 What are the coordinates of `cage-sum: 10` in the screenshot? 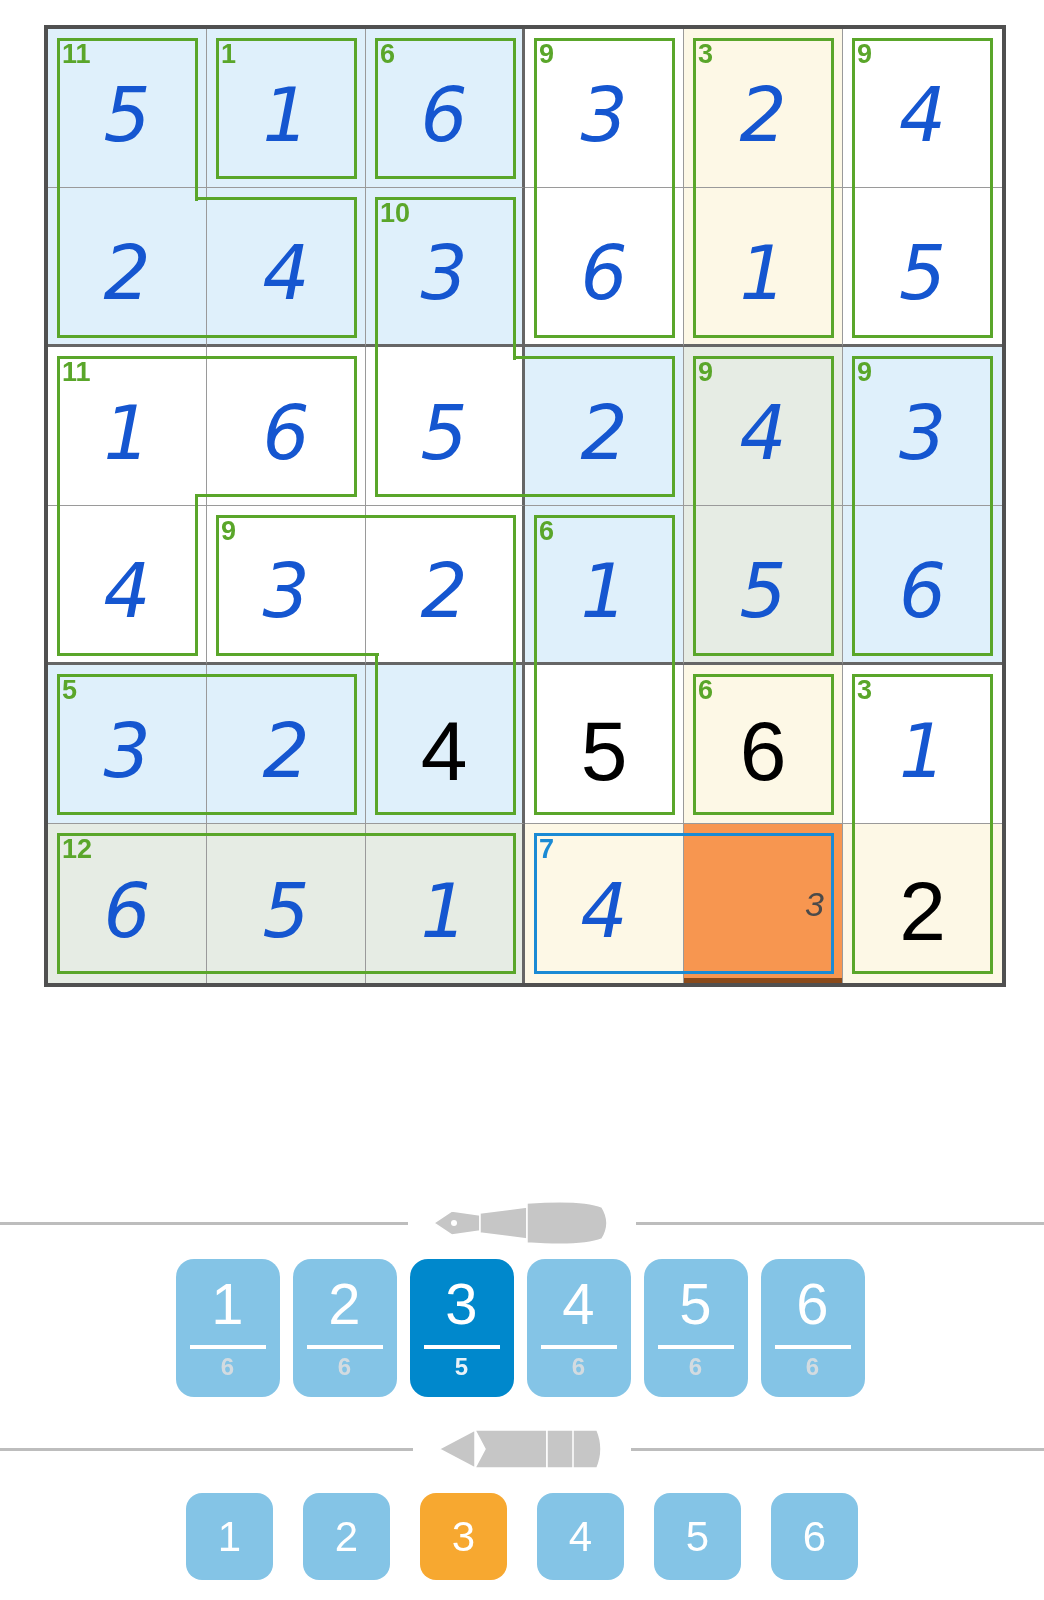 It's located at (395, 213).